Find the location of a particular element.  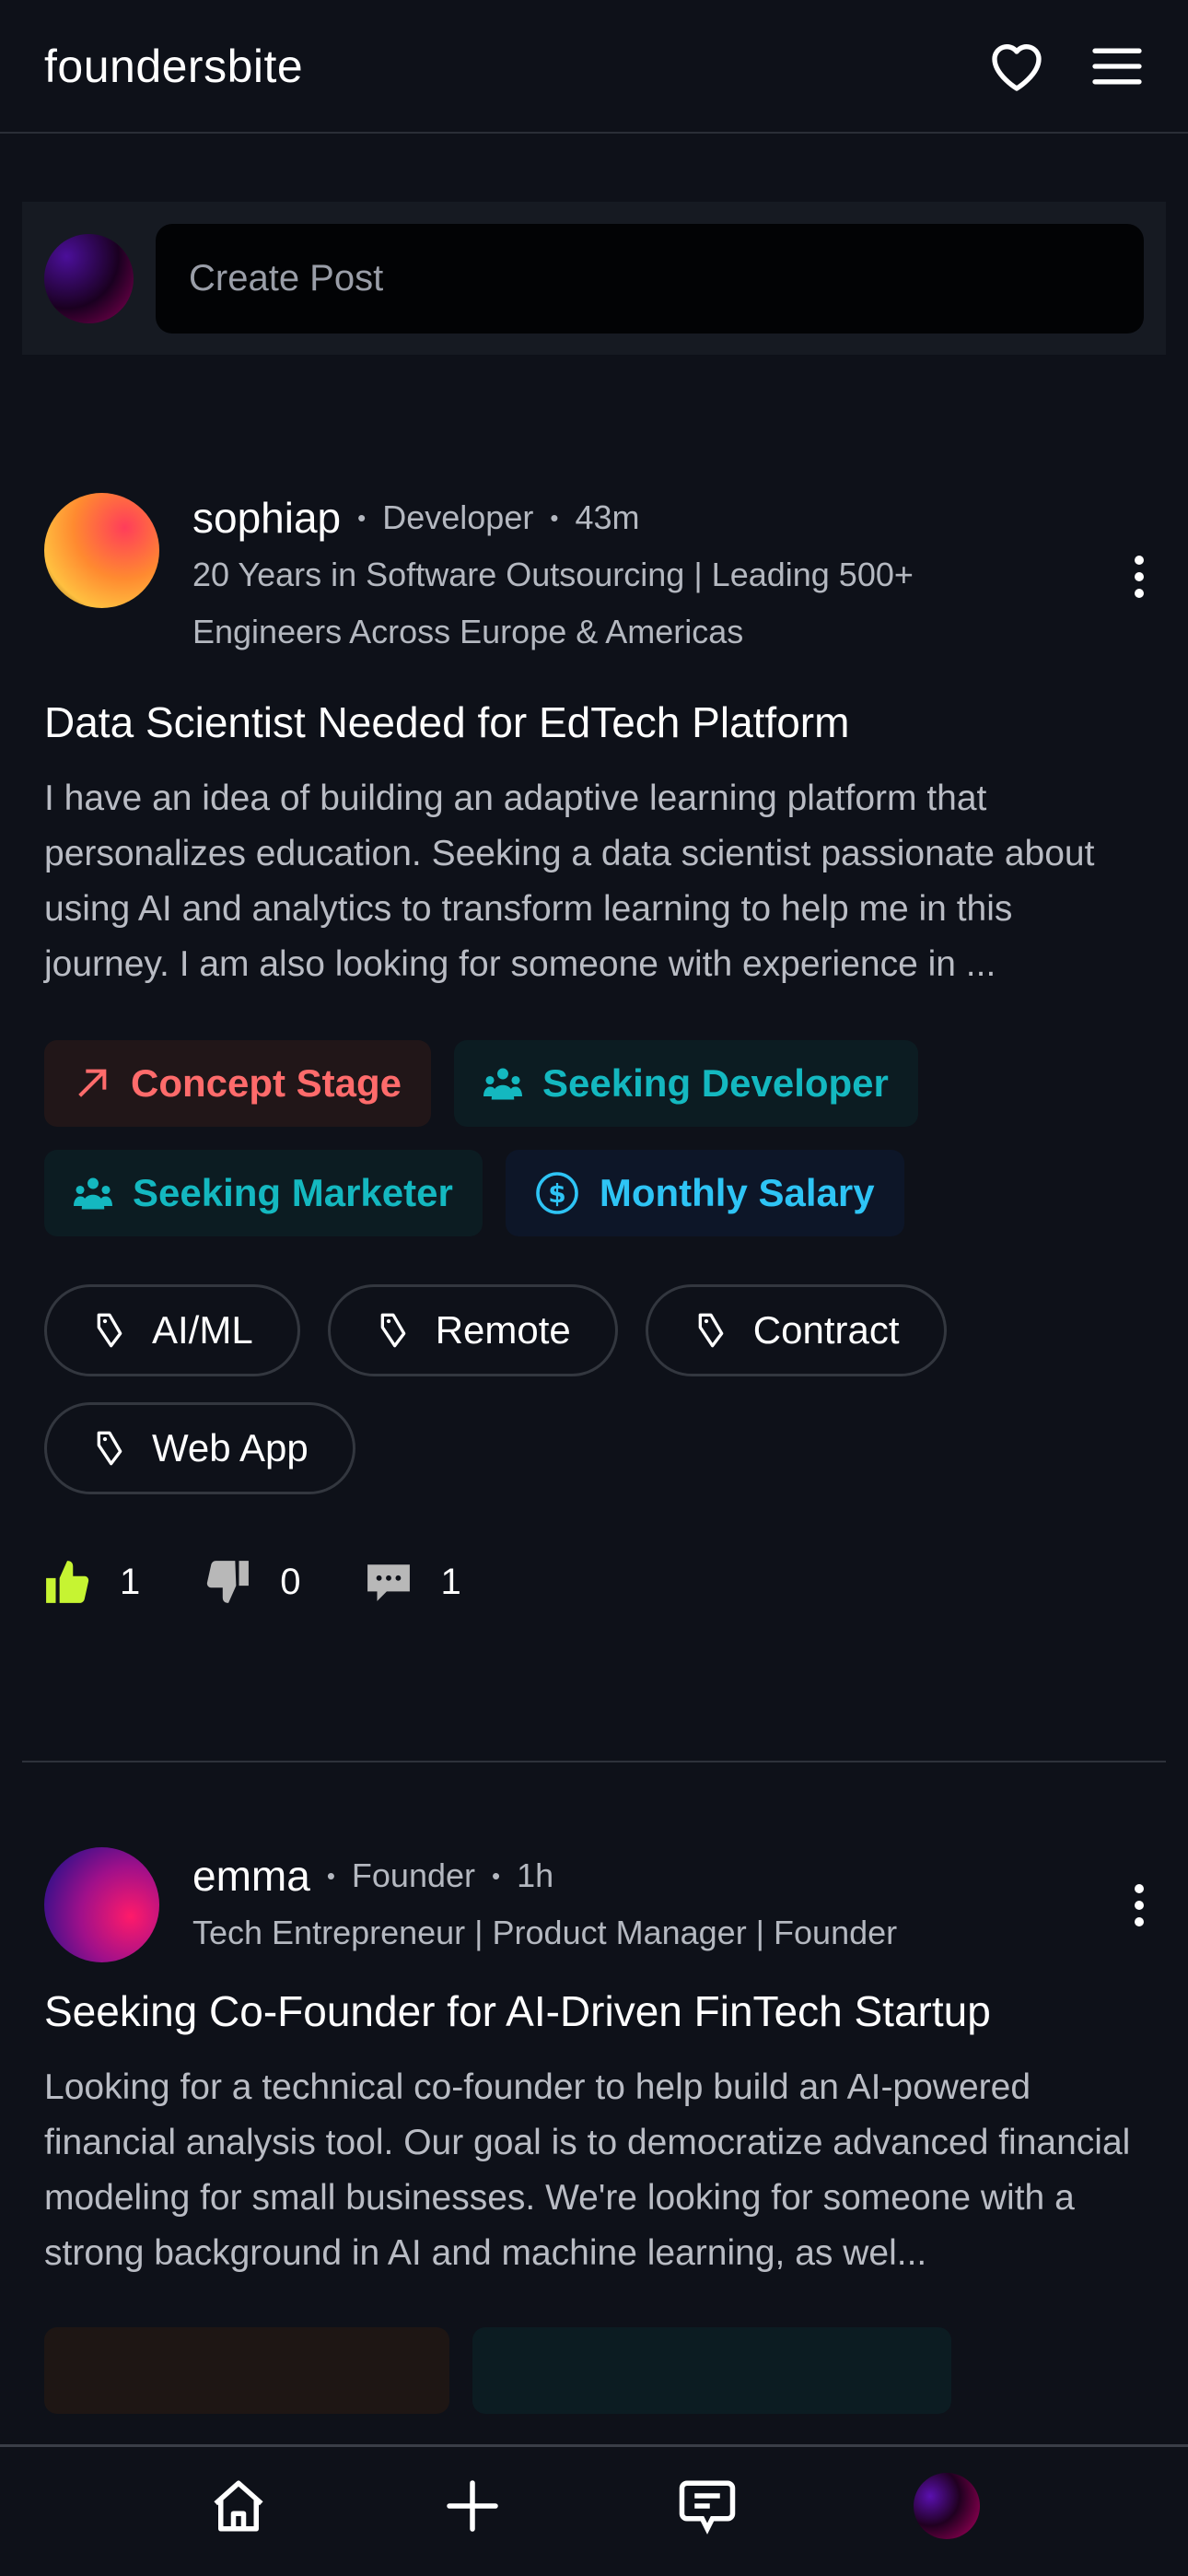

comment-count: 1 is located at coordinates (451, 1581).